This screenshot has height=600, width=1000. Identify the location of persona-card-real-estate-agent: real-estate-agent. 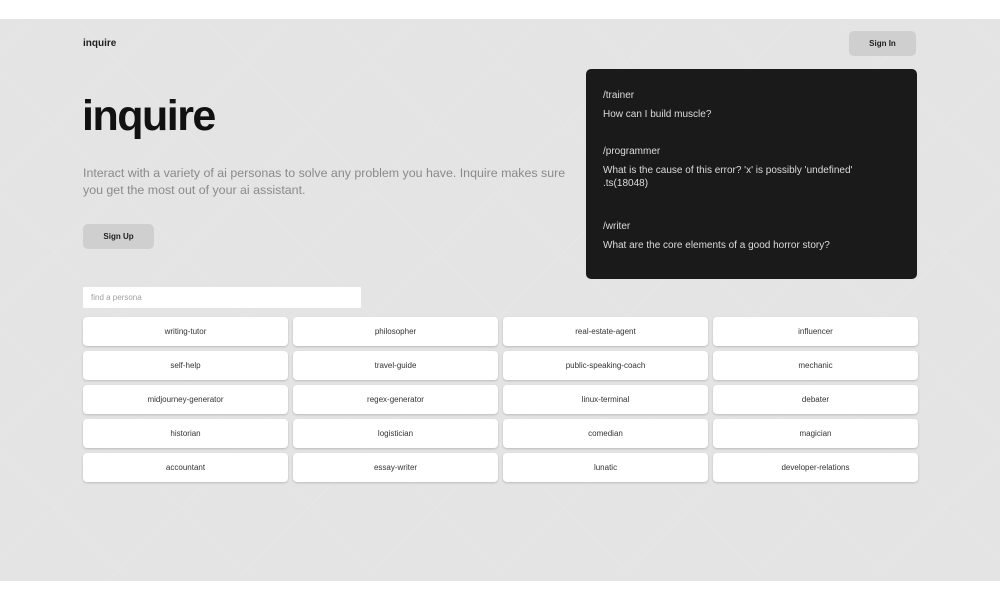
(605, 331).